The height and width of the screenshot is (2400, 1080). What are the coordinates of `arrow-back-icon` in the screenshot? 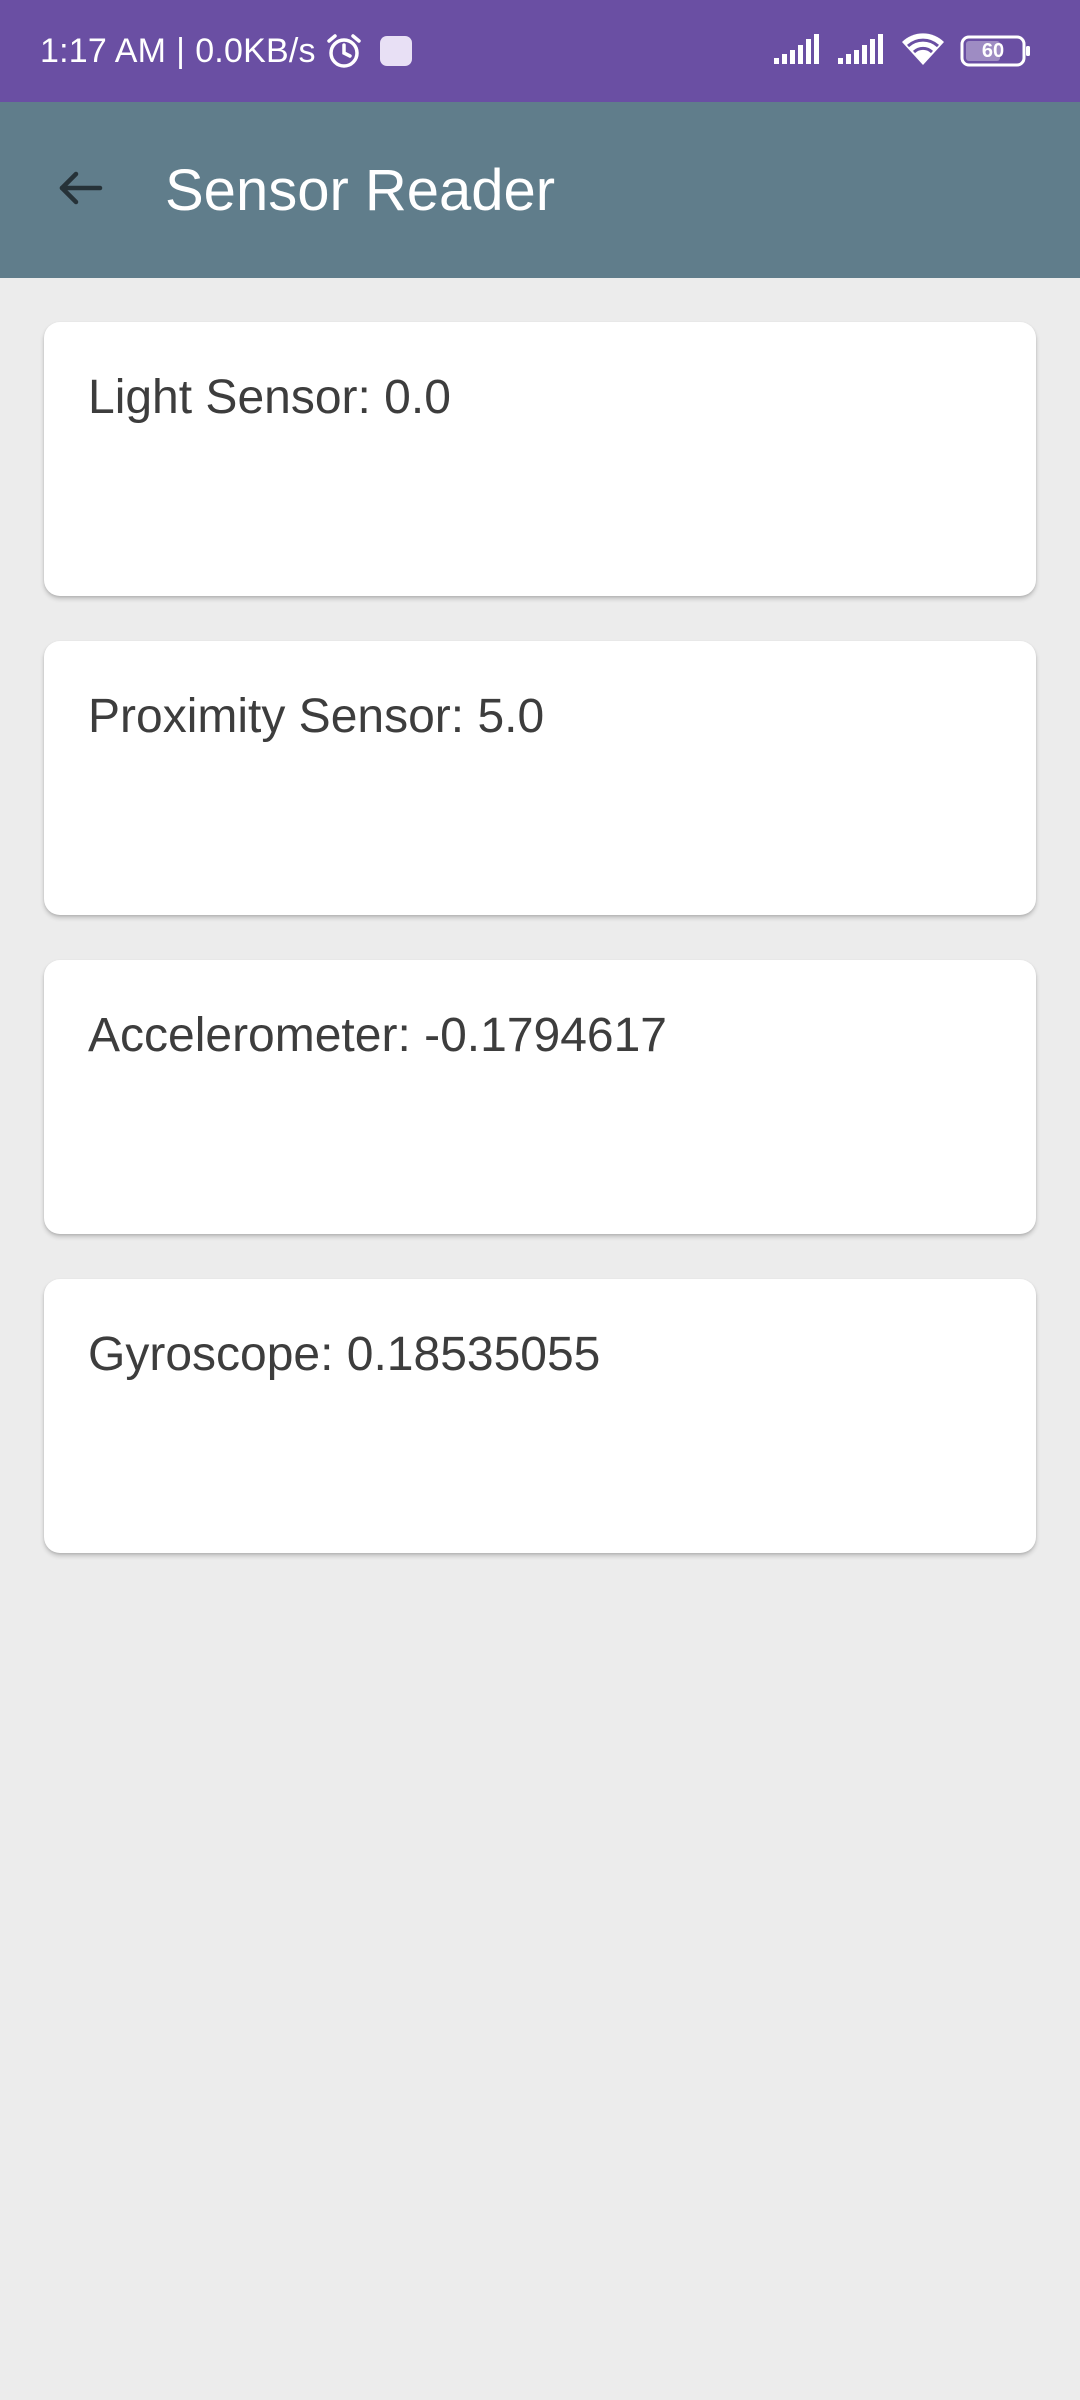 It's located at (80, 190).